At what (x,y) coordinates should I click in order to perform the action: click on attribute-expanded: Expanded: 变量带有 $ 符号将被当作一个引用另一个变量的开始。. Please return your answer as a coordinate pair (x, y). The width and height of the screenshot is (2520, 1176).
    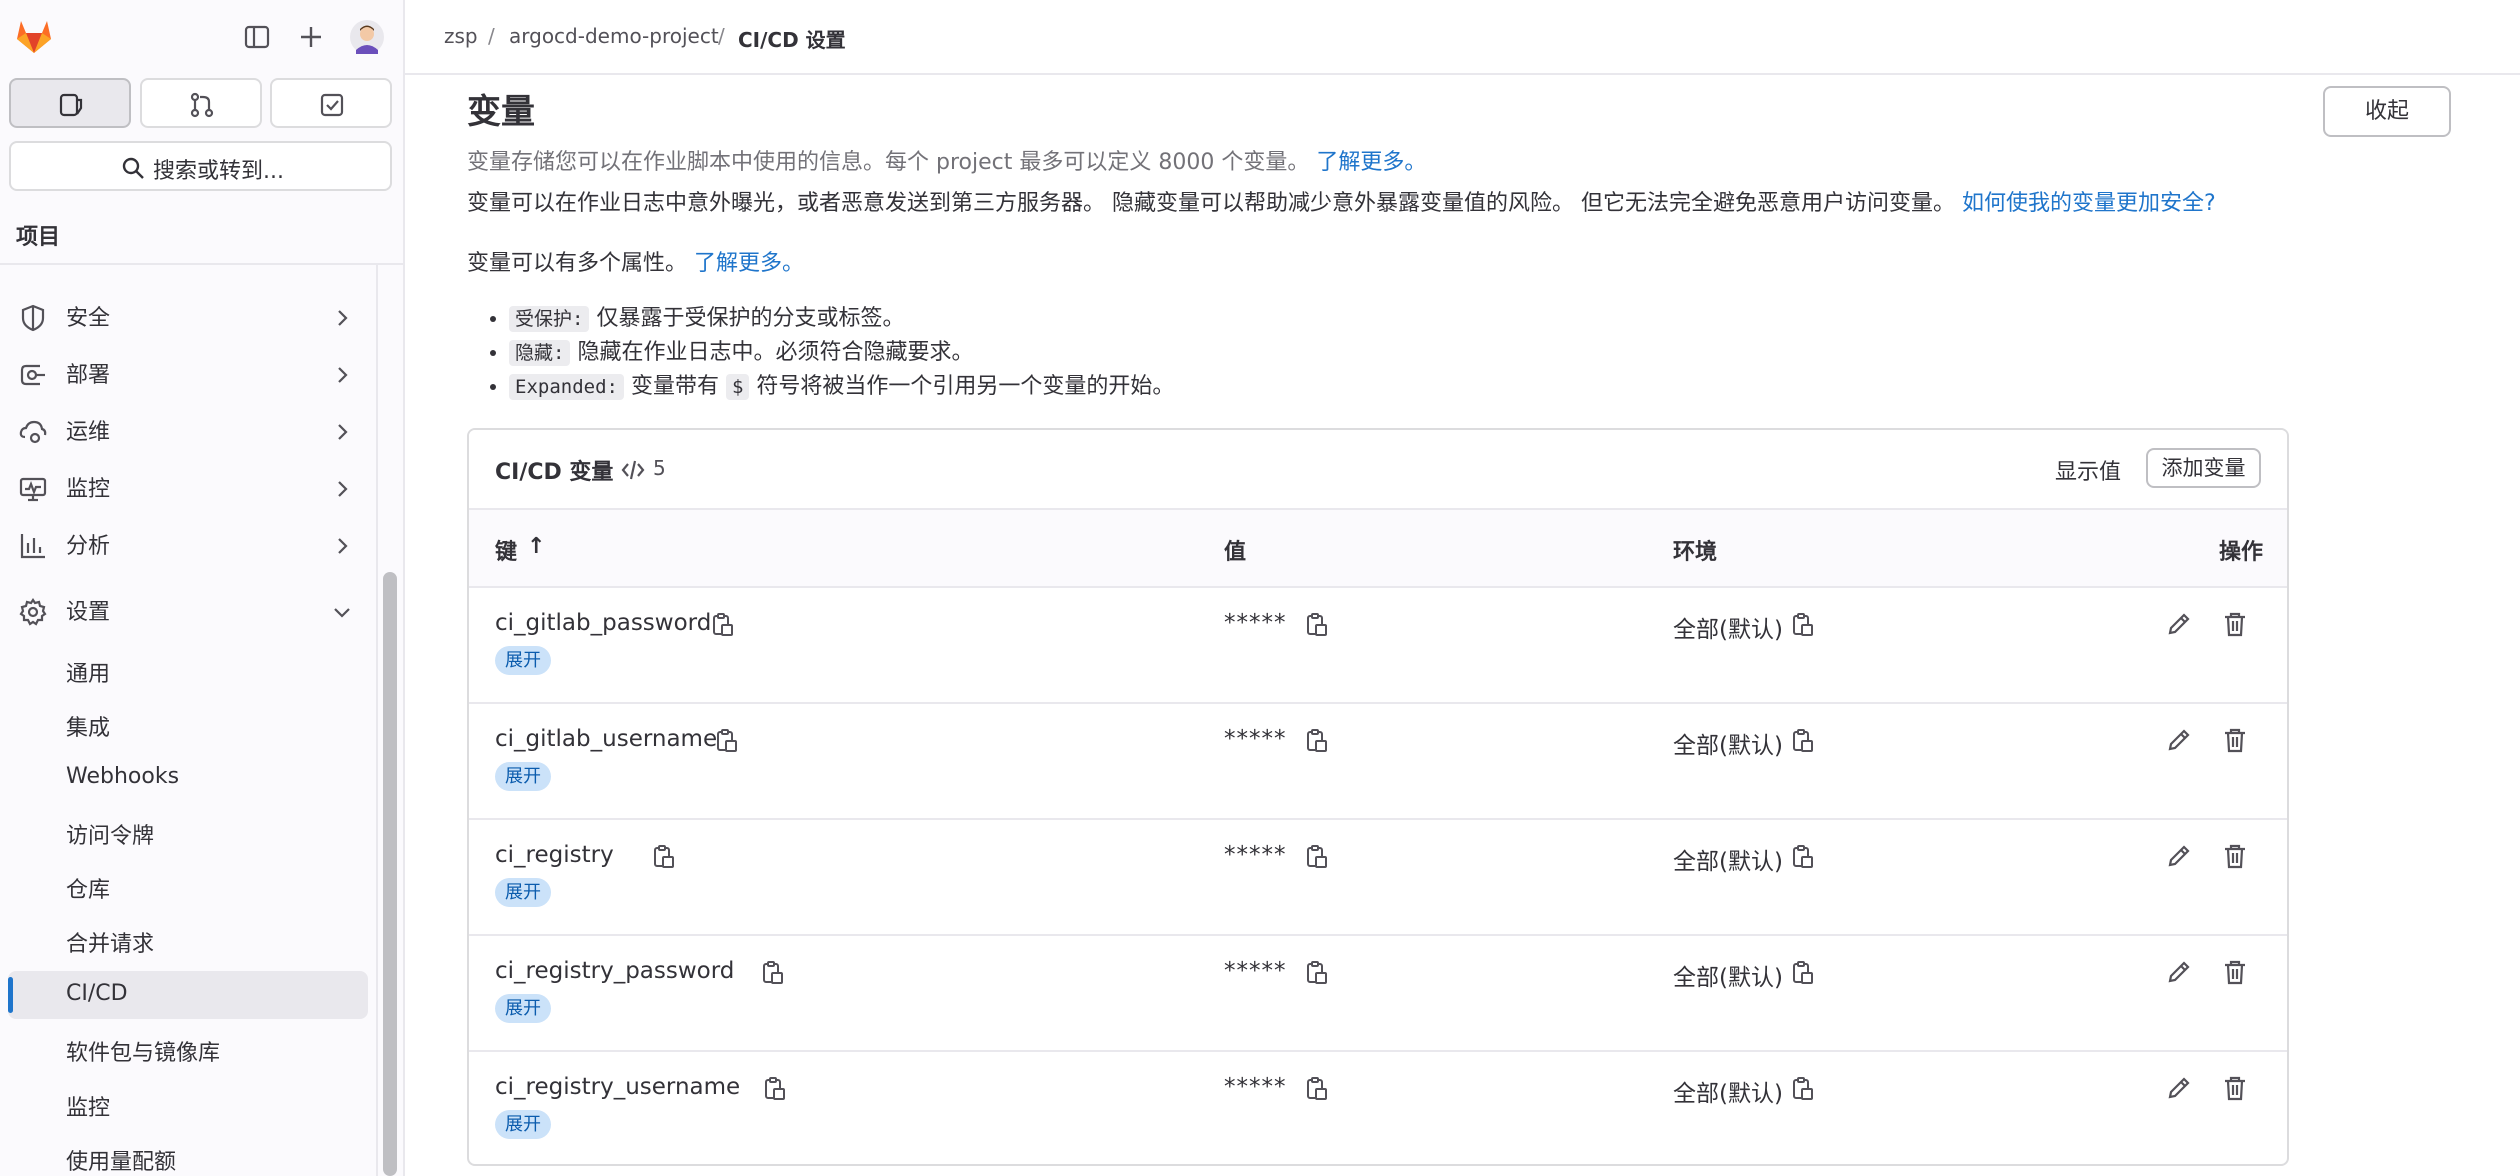
    Looking at the image, I should click on (841, 387).